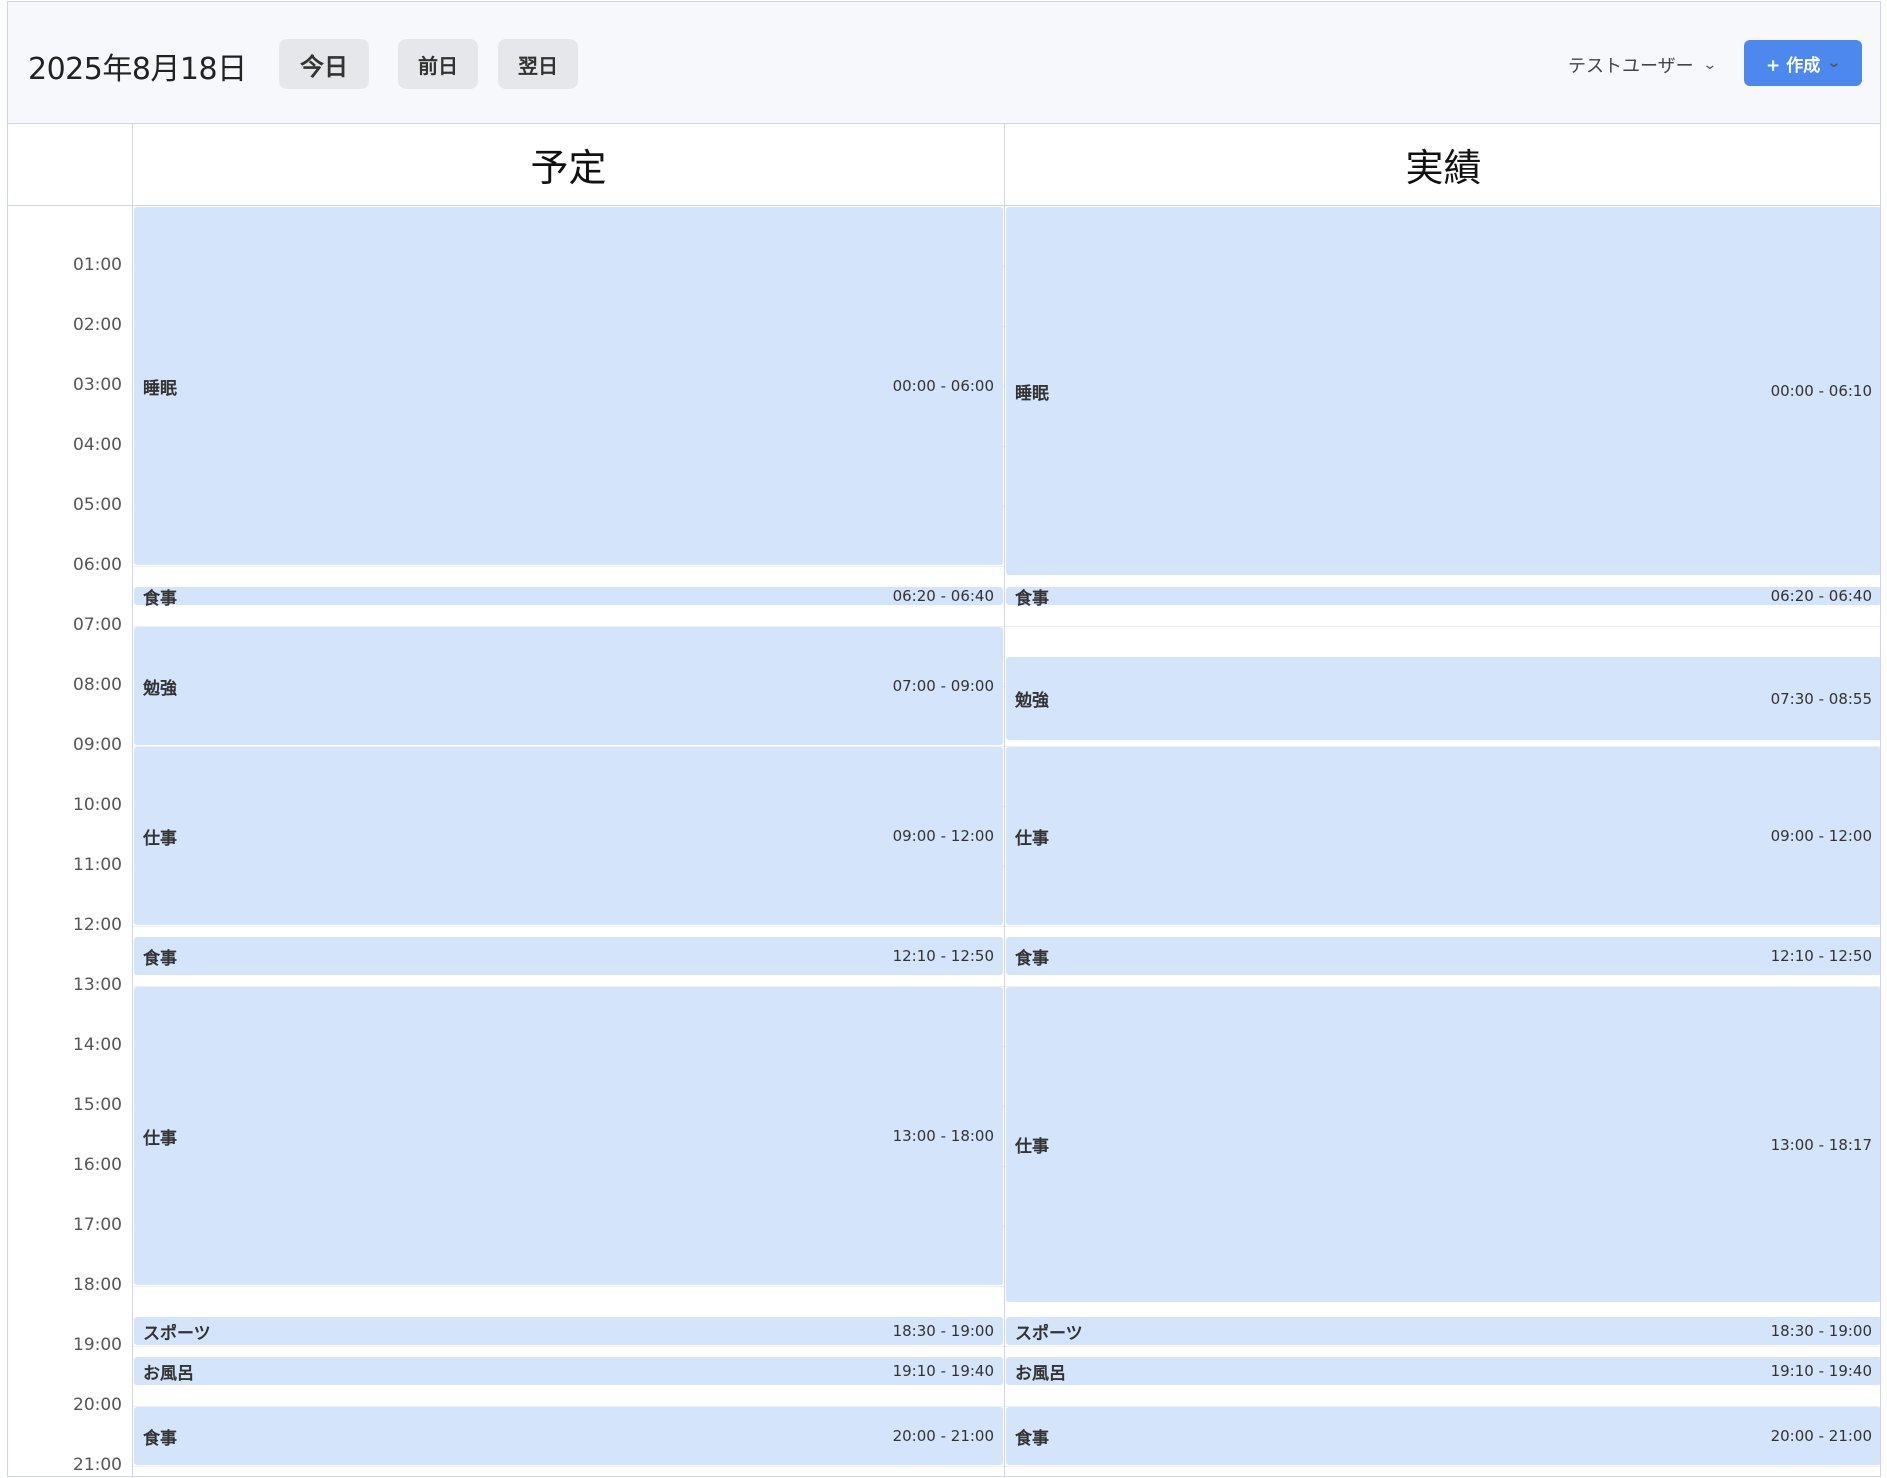 This screenshot has width=1887, height=1478. Describe the element at coordinates (943, 1136) in the screenshot. I see `event-time: 13:00 - 18:00` at that location.